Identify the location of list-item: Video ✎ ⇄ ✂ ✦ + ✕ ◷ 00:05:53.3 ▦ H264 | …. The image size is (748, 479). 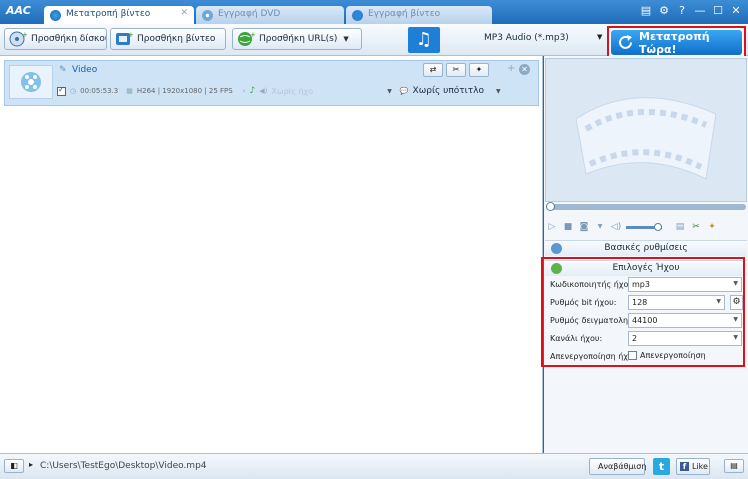
(271, 83).